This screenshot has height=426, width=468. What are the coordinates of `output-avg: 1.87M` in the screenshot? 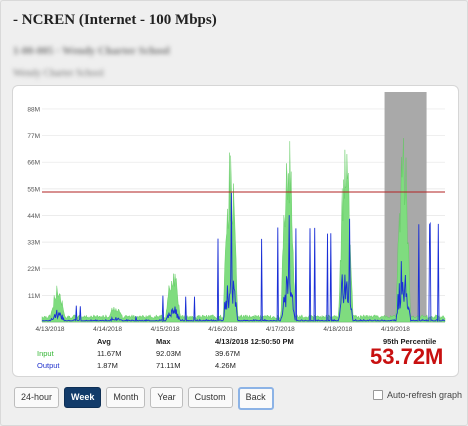 It's located at (107, 365).